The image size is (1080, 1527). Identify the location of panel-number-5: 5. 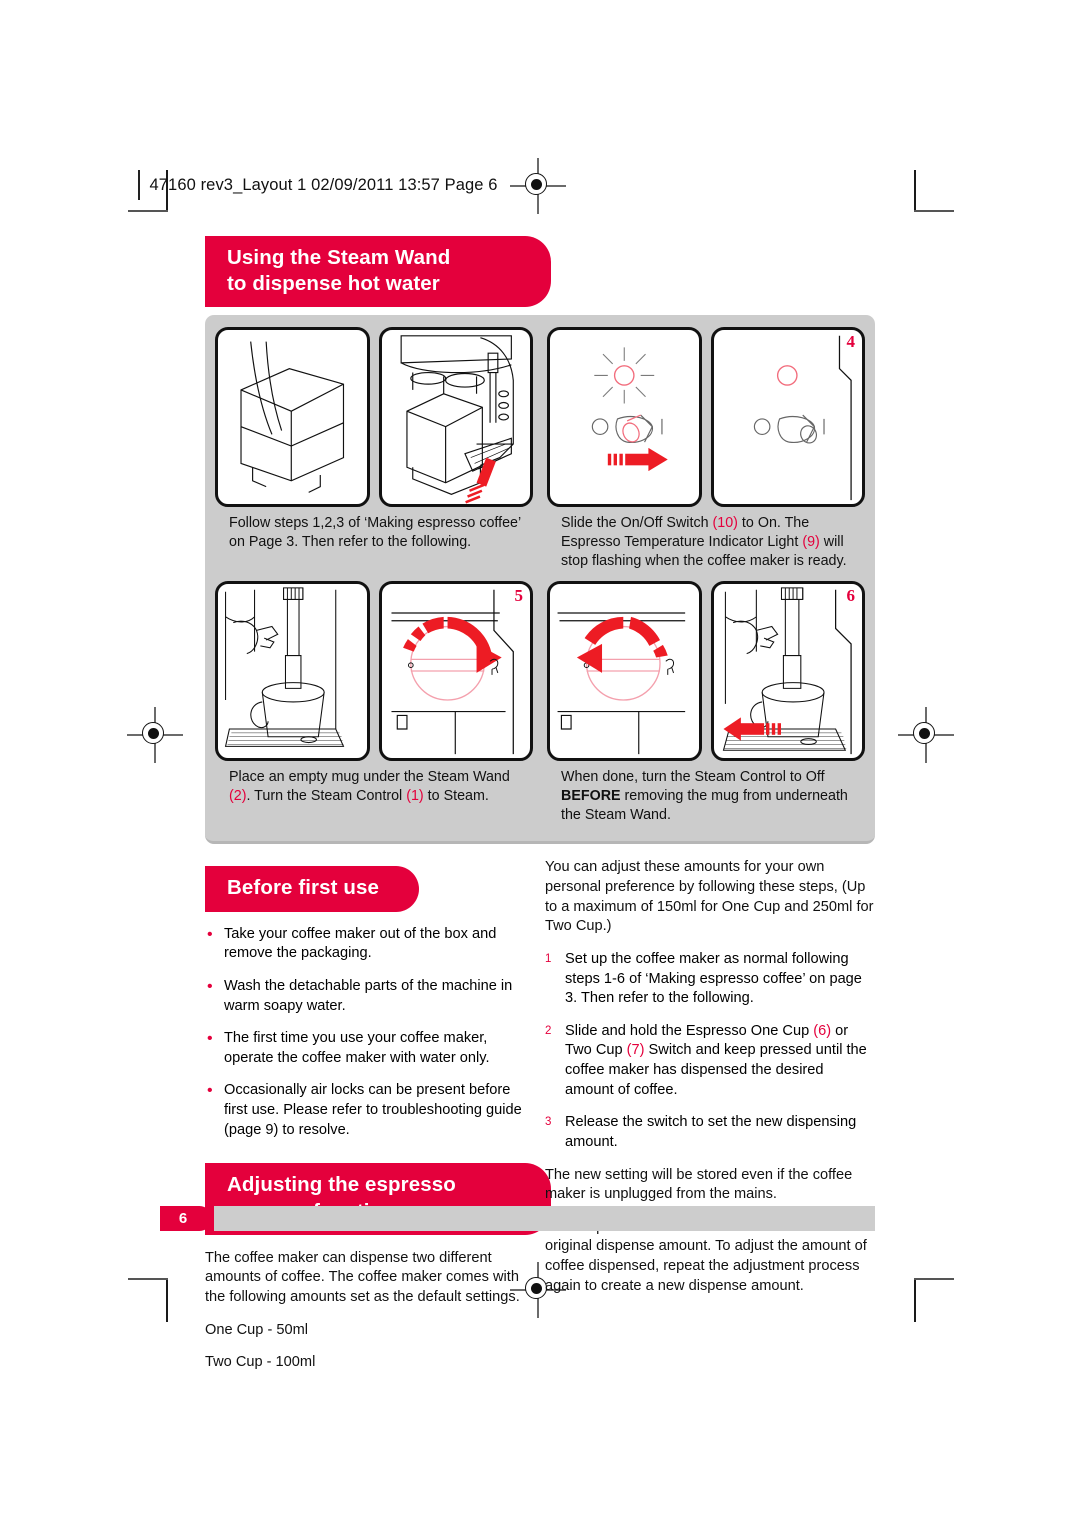
(519, 596).